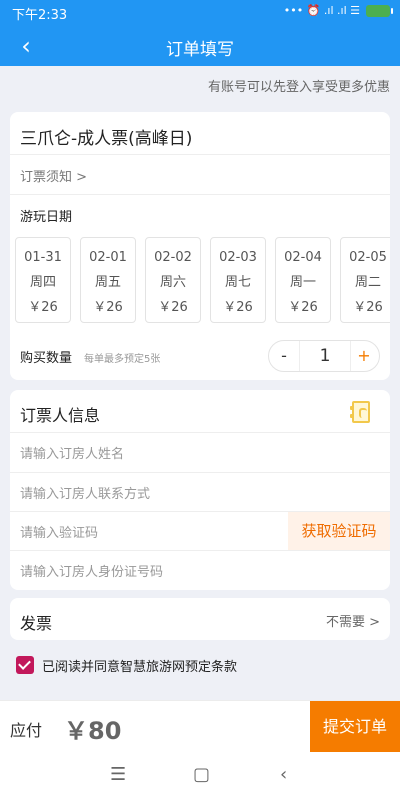  I want to click on increase-button: +, so click(364, 356).